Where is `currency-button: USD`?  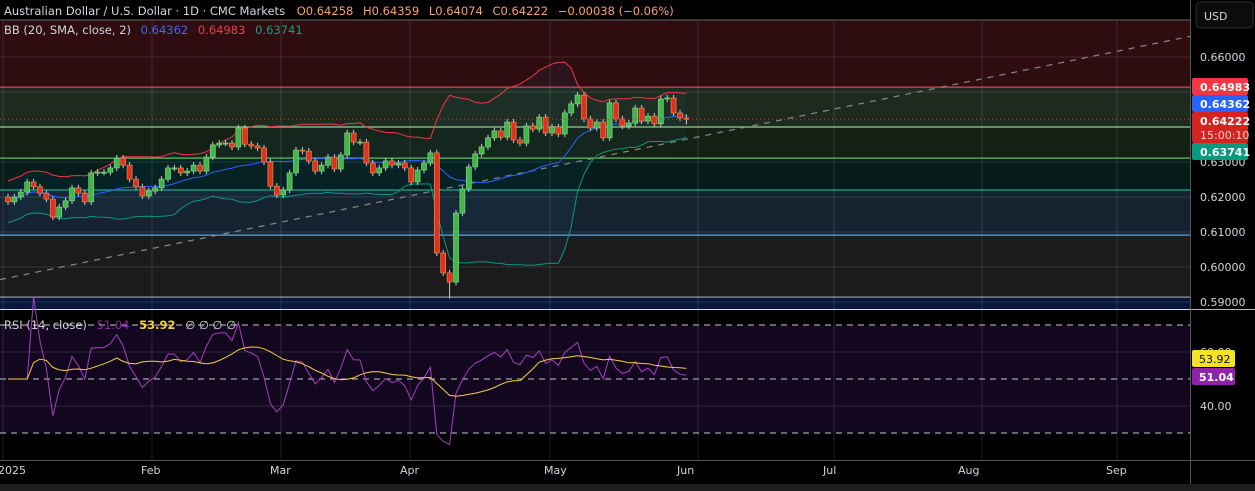
currency-button: USD is located at coordinates (1224, 15).